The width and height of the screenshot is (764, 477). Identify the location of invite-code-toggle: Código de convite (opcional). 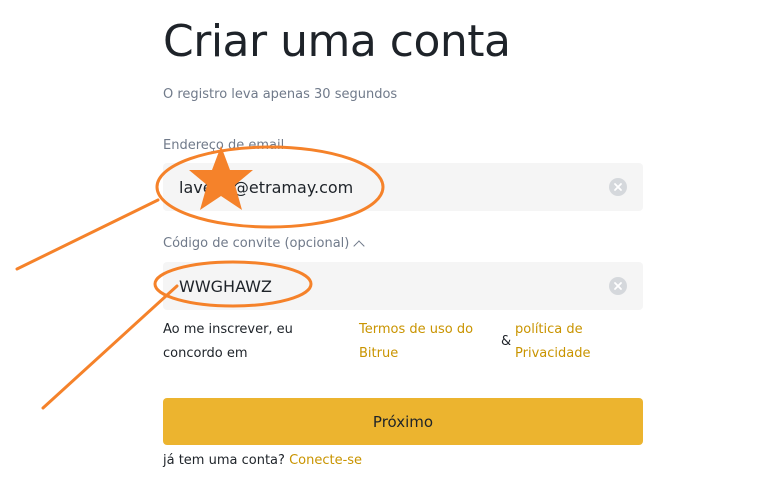
(264, 244).